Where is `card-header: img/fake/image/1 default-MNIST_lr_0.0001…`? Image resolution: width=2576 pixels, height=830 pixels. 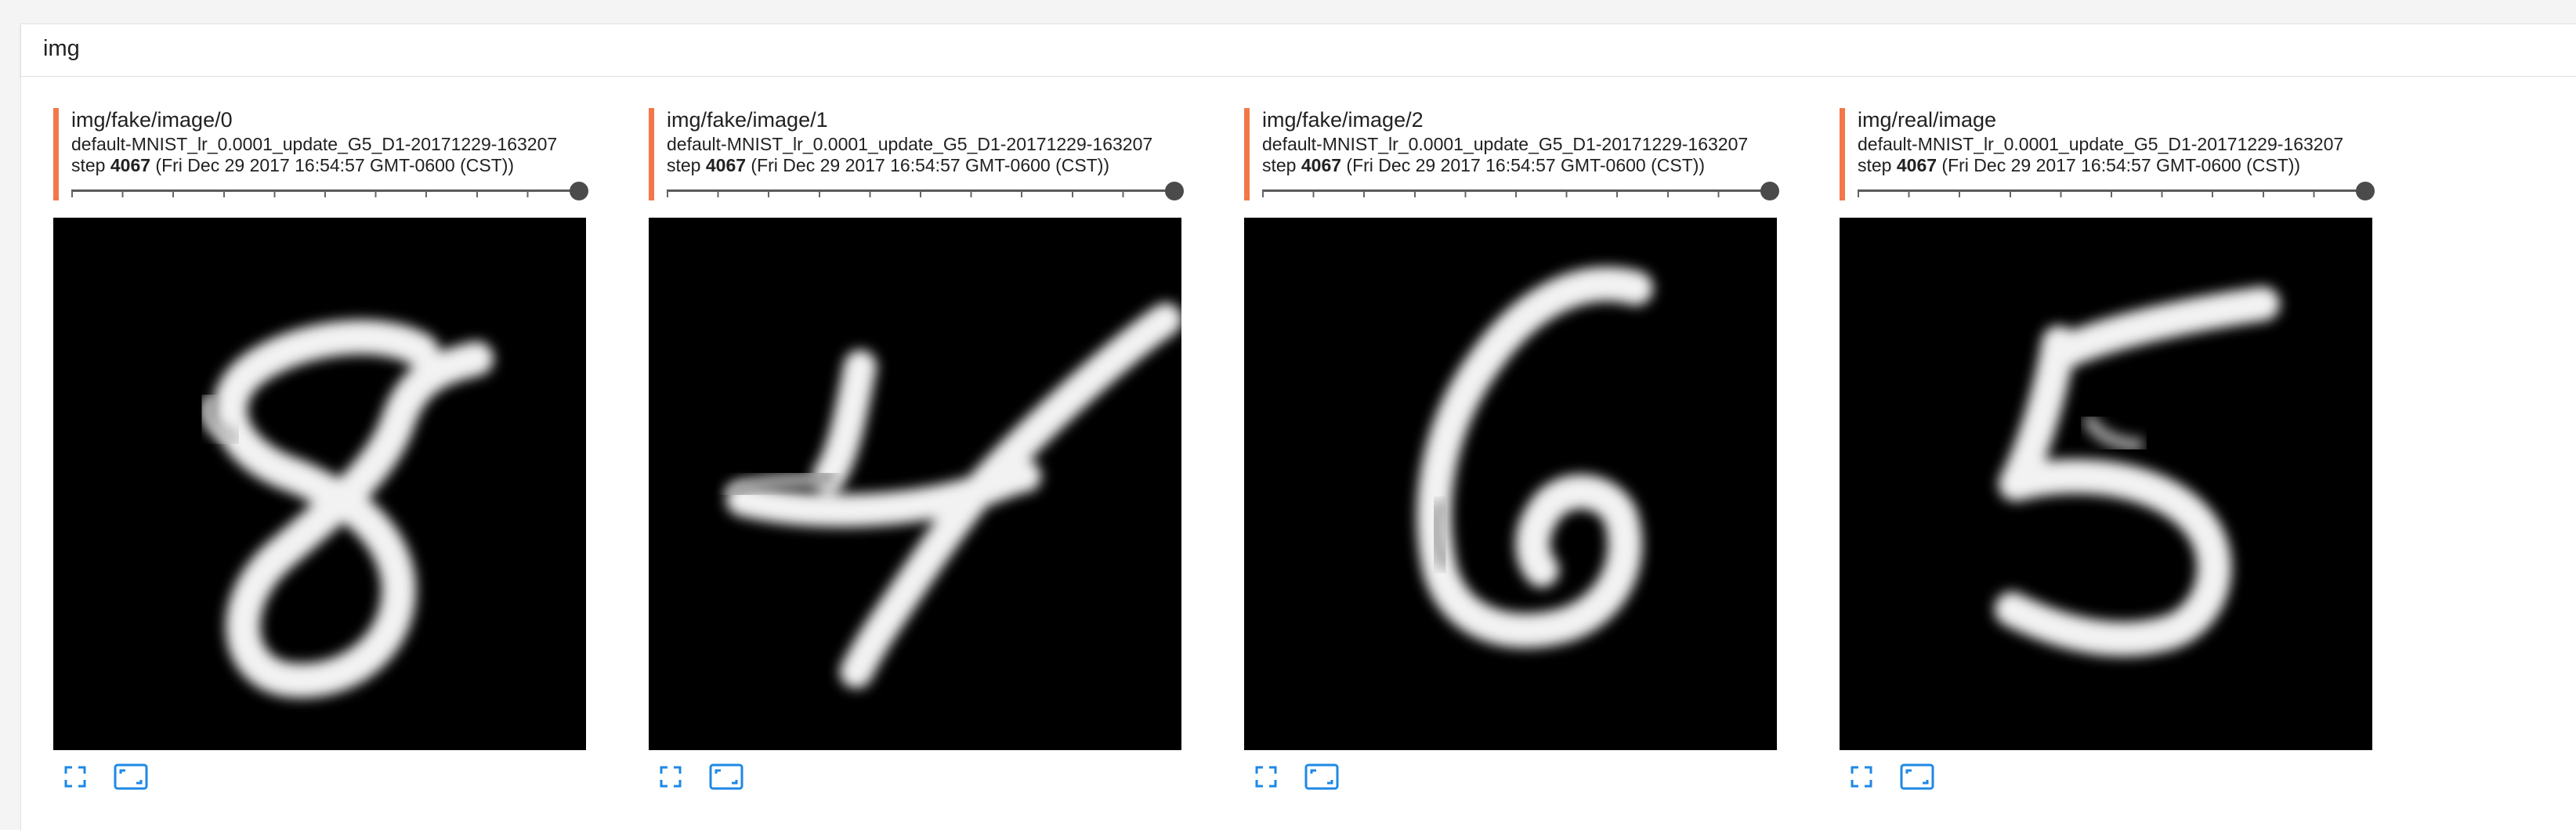 card-header: img/fake/image/1 default-MNIST_lr_0.0001… is located at coordinates (919, 154).